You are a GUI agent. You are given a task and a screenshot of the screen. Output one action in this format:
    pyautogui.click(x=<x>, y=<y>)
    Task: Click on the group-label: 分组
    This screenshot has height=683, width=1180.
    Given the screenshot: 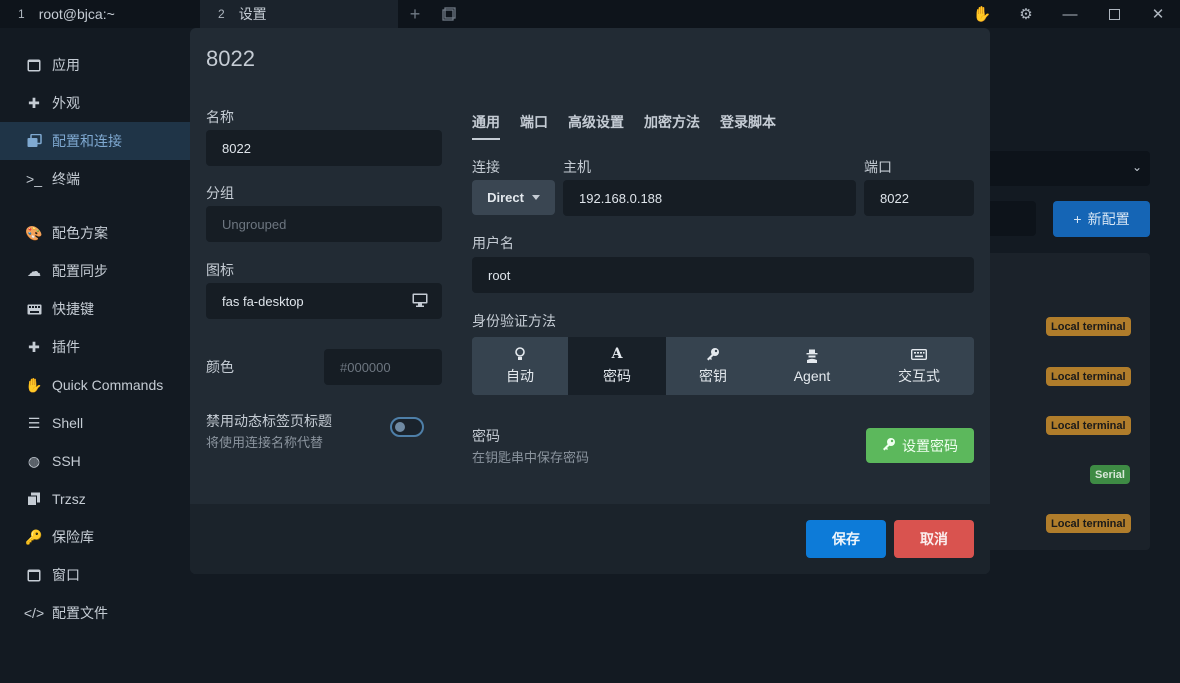 What is the action you would take?
    pyautogui.click(x=220, y=193)
    